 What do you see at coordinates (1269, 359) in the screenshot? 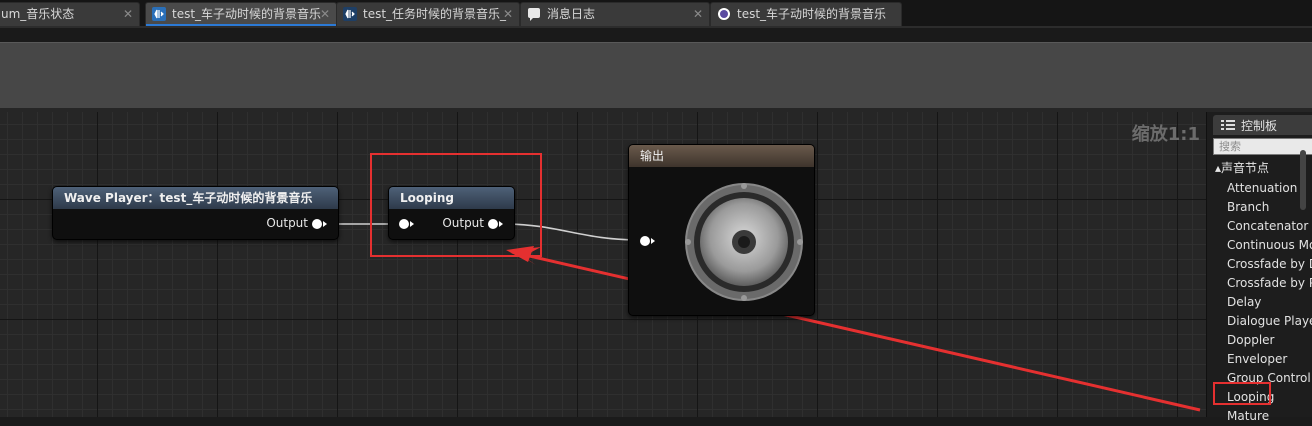
I see `palette-item-enveloper: Enveloper` at bounding box center [1269, 359].